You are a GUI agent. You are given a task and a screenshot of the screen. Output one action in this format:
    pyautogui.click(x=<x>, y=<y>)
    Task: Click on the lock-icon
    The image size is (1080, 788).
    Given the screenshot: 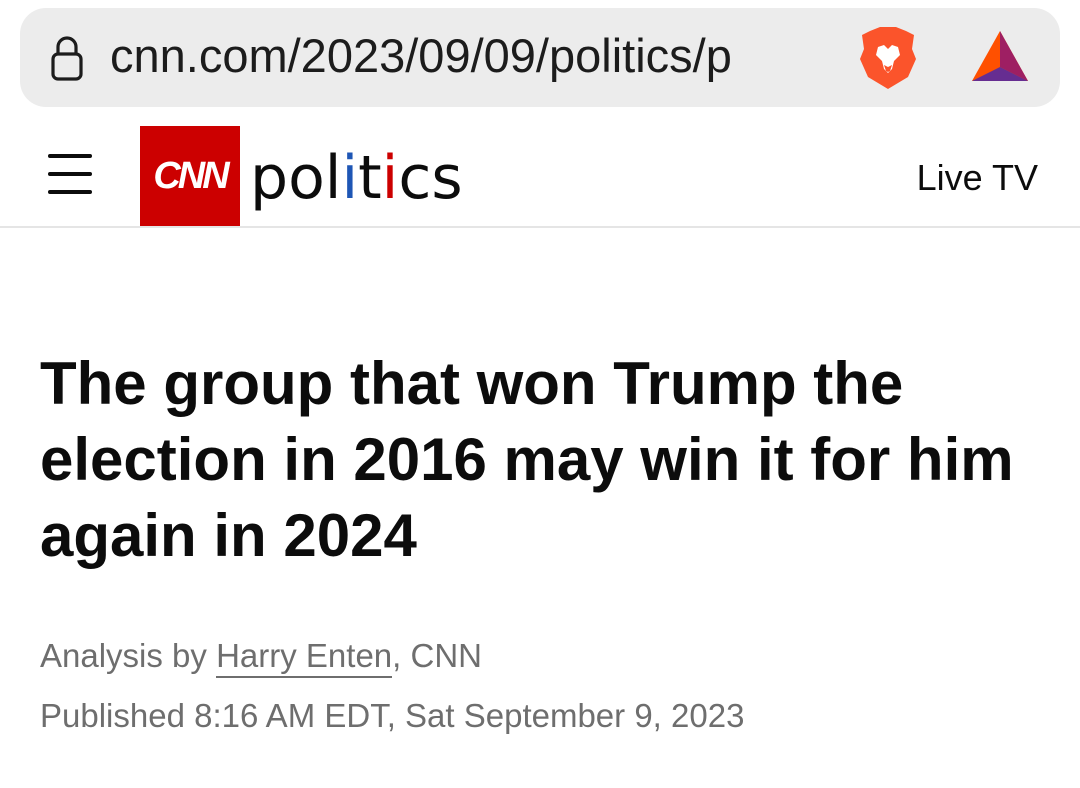 What is the action you would take?
    pyautogui.click(x=67, y=58)
    